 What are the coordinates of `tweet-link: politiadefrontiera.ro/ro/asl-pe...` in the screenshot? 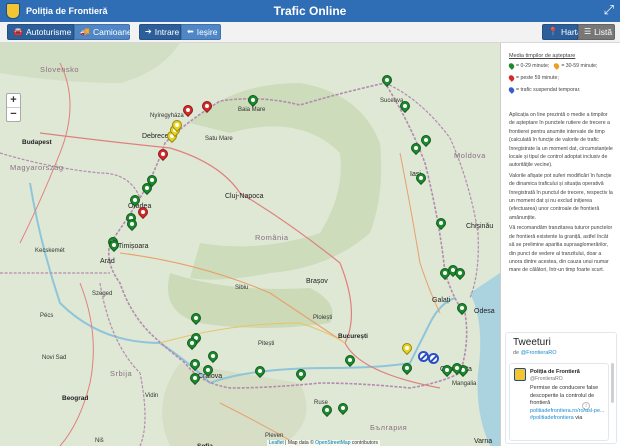 It's located at (567, 411).